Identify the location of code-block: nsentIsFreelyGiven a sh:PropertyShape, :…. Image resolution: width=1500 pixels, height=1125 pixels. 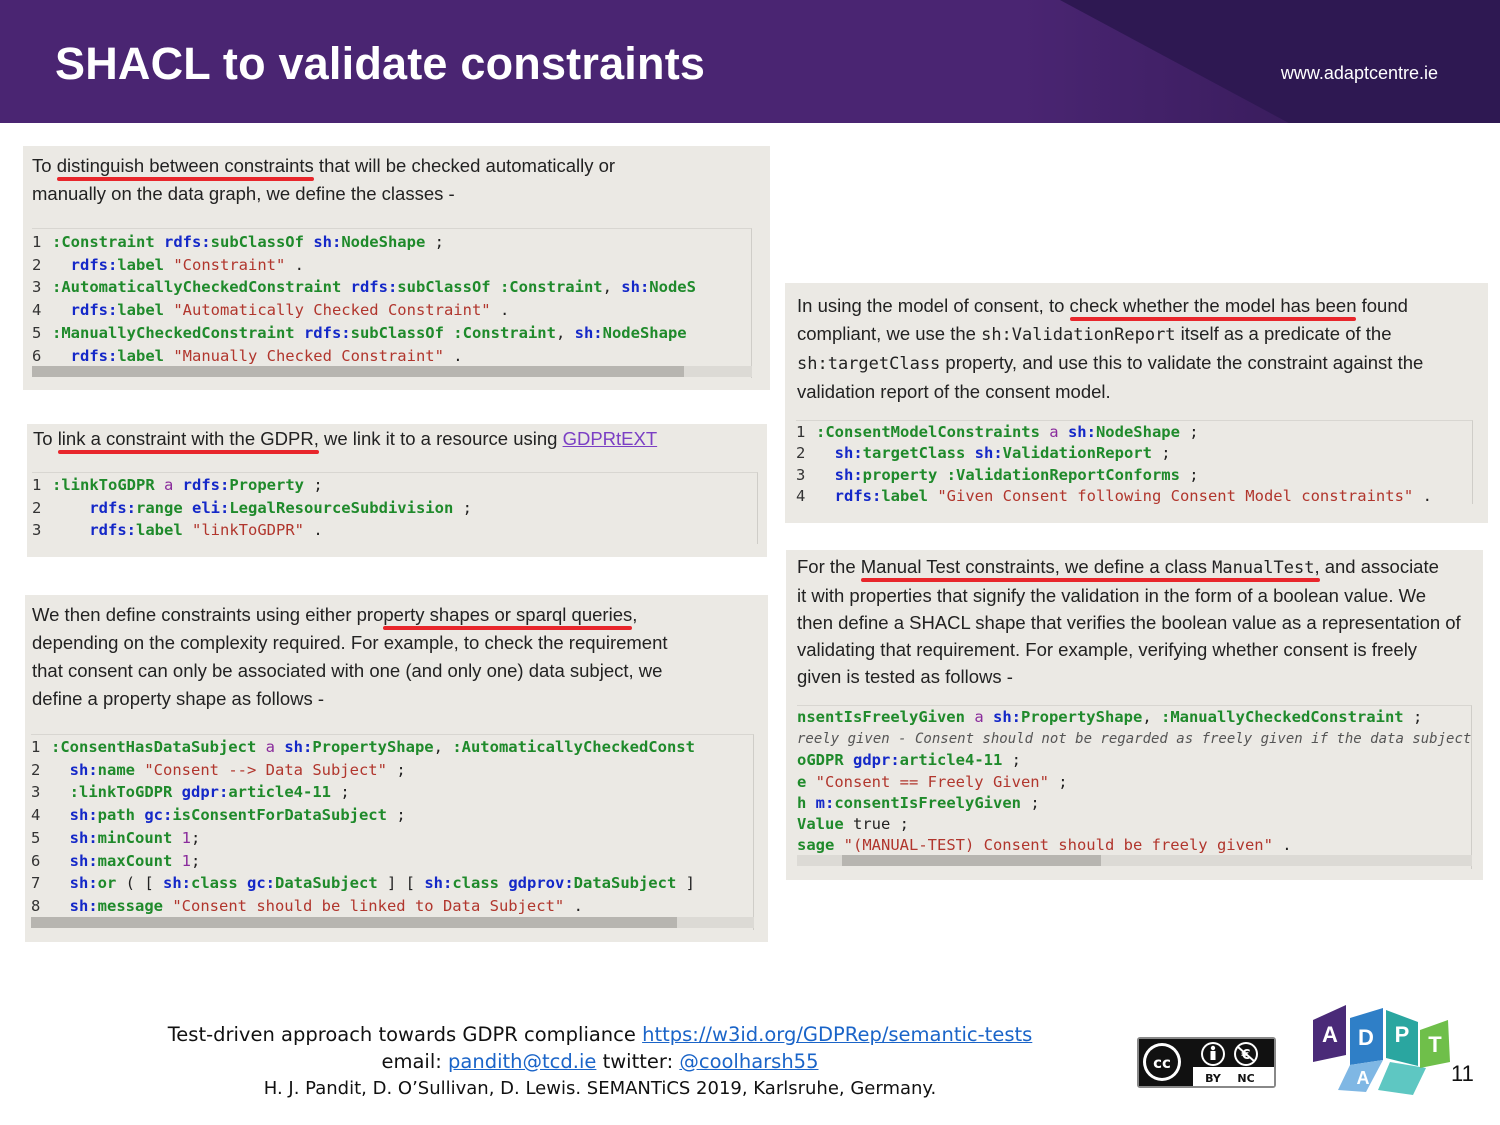
(1134, 787).